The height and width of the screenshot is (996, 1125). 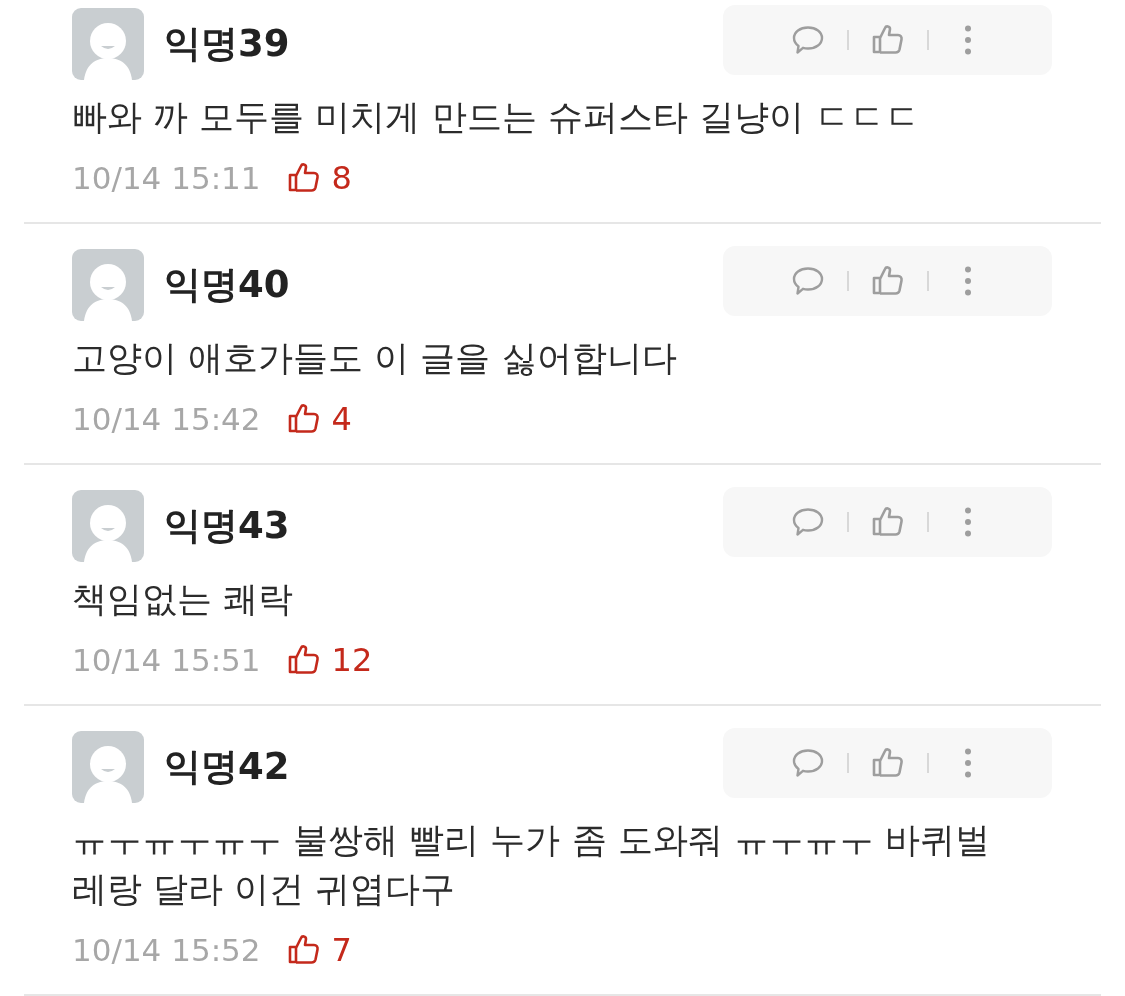 I want to click on comment-text: 책임없는 쾌락, so click(x=183, y=599).